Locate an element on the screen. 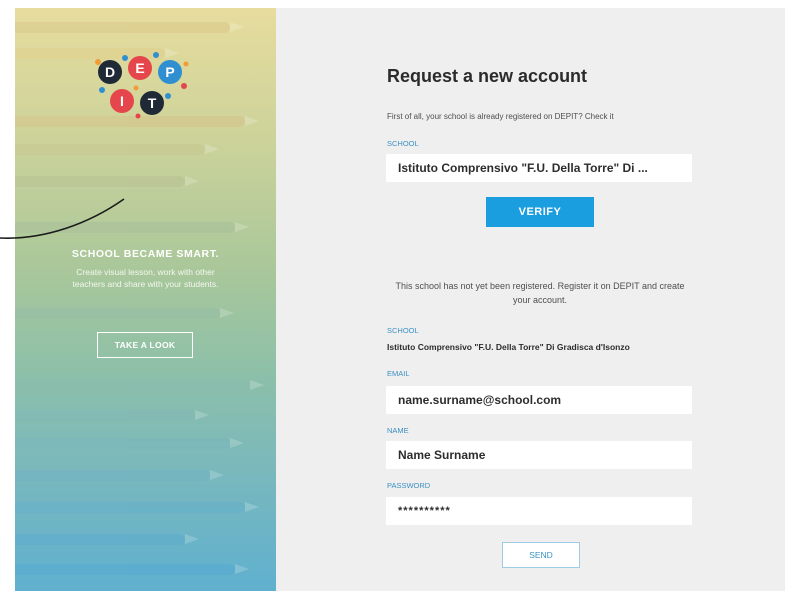  logo-letter-p: P is located at coordinates (169, 72).